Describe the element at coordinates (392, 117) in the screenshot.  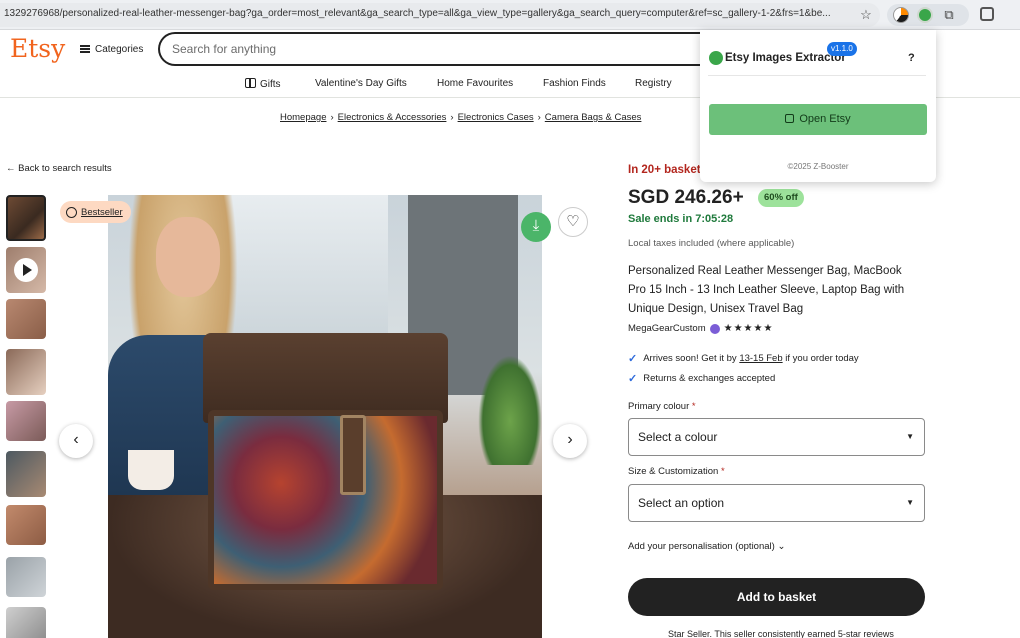
I see `breadcrumb-electronics-accessories: Electronics & Accessories` at that location.